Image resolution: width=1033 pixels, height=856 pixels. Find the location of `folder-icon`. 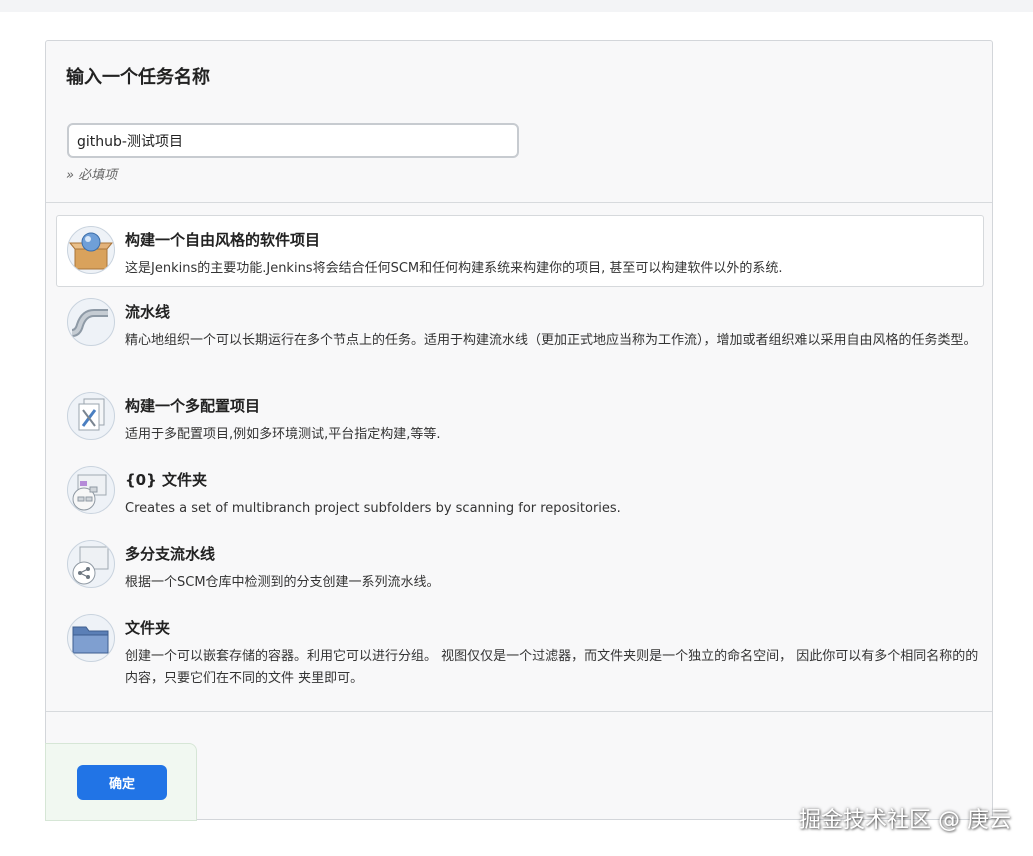

folder-icon is located at coordinates (91, 638).